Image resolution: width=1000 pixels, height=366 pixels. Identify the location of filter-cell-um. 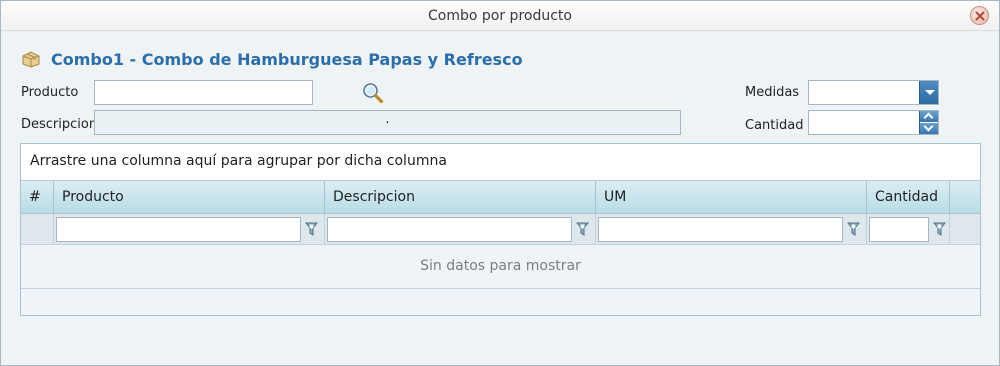
(731, 229).